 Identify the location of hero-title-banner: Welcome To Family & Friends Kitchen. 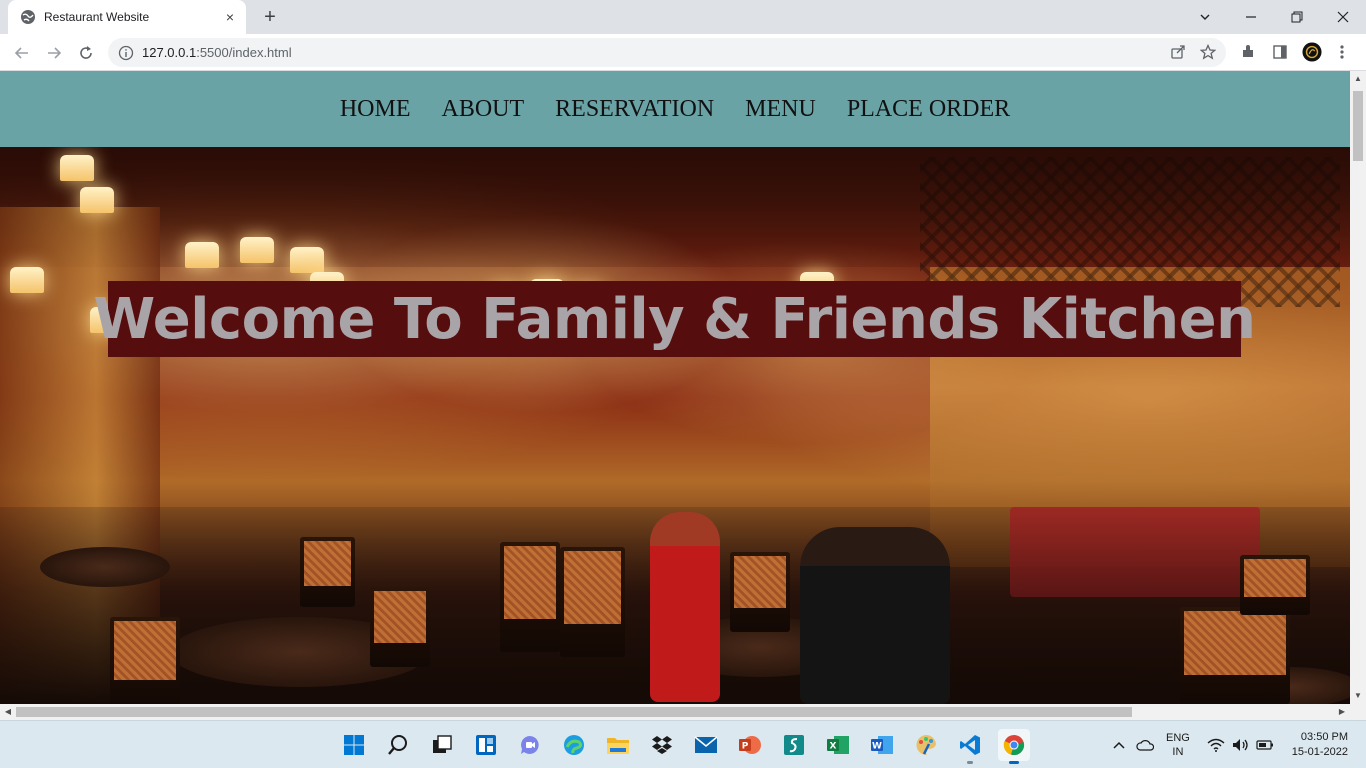
(674, 319).